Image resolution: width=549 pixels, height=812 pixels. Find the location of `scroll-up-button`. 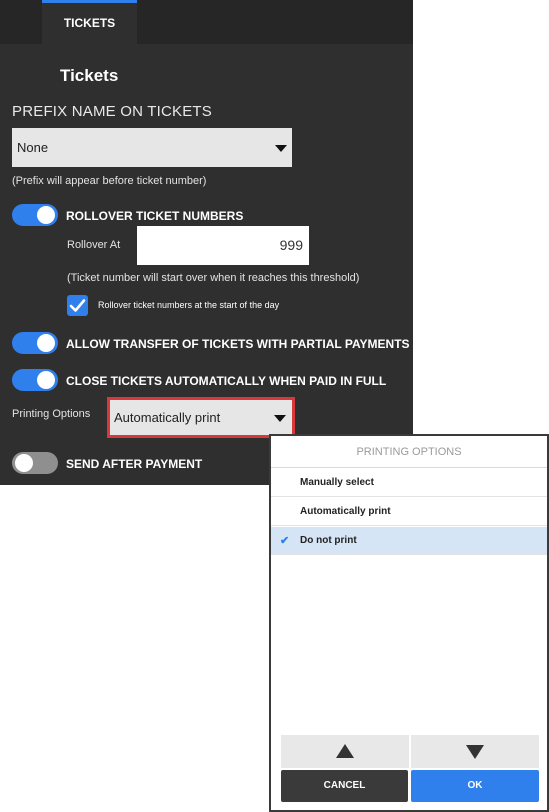

scroll-up-button is located at coordinates (345, 751).